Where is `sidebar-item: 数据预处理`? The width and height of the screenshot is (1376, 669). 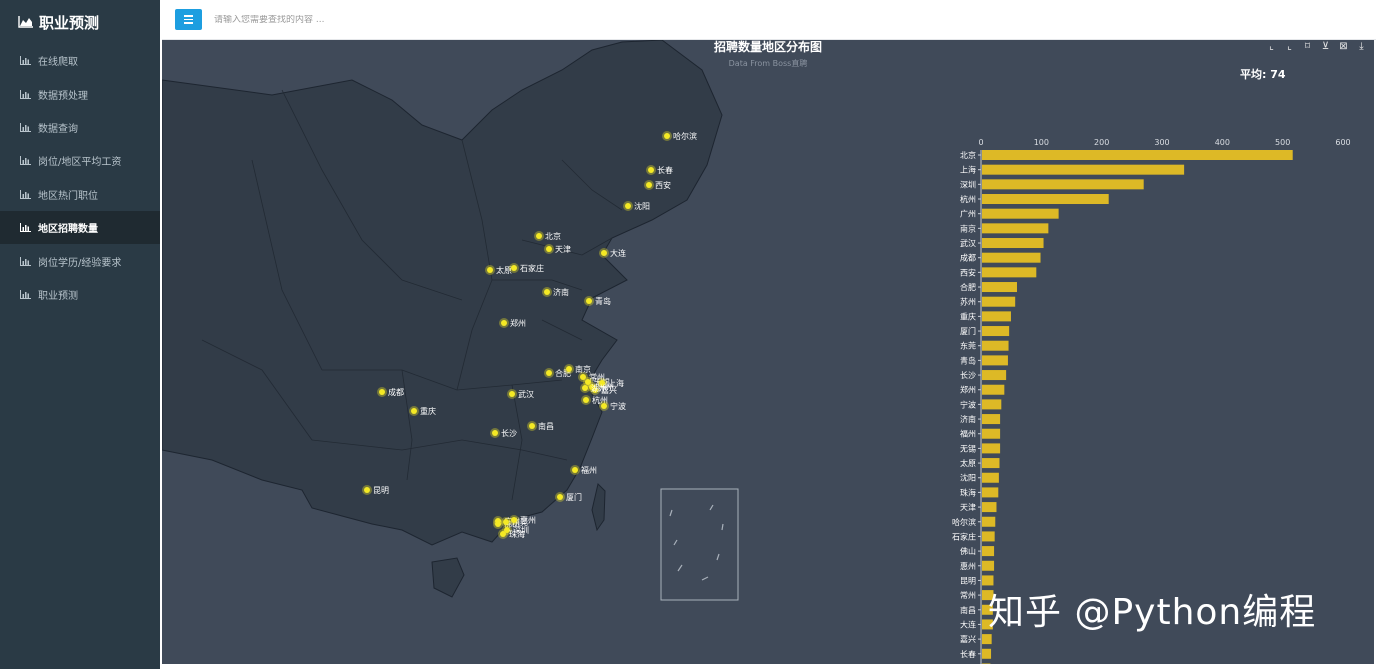 sidebar-item: 数据预处理 is located at coordinates (80, 93).